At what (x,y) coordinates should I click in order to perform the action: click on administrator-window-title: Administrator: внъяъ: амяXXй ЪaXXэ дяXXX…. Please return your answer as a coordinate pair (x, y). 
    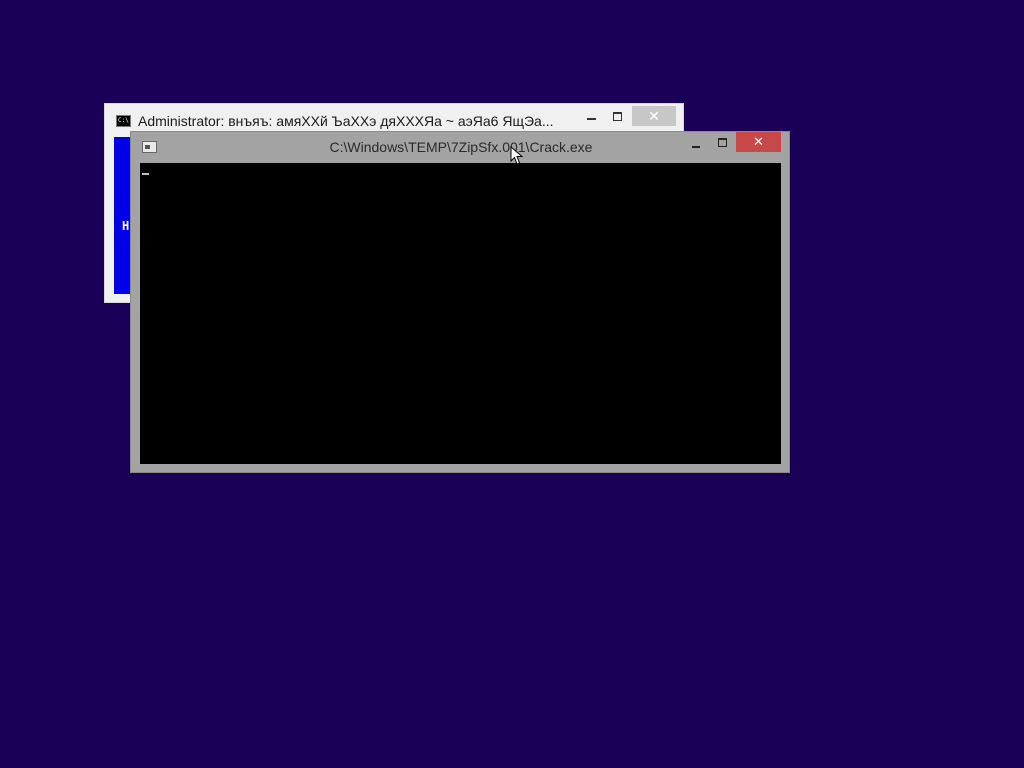
    Looking at the image, I should click on (346, 121).